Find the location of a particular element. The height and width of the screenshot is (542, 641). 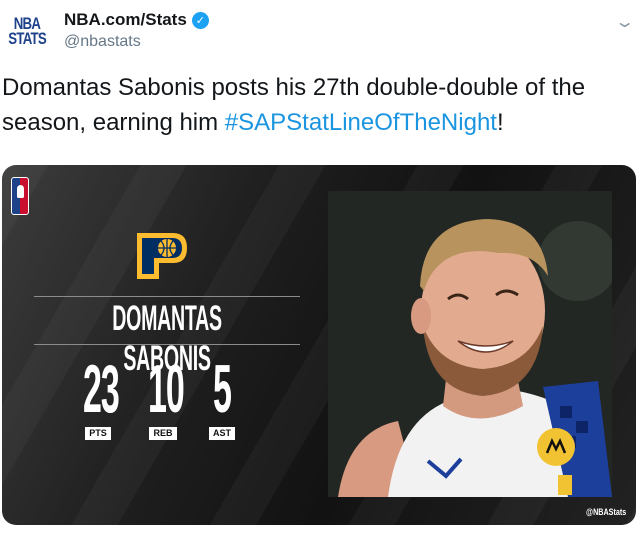

stat-value: 5 is located at coordinates (222, 389).